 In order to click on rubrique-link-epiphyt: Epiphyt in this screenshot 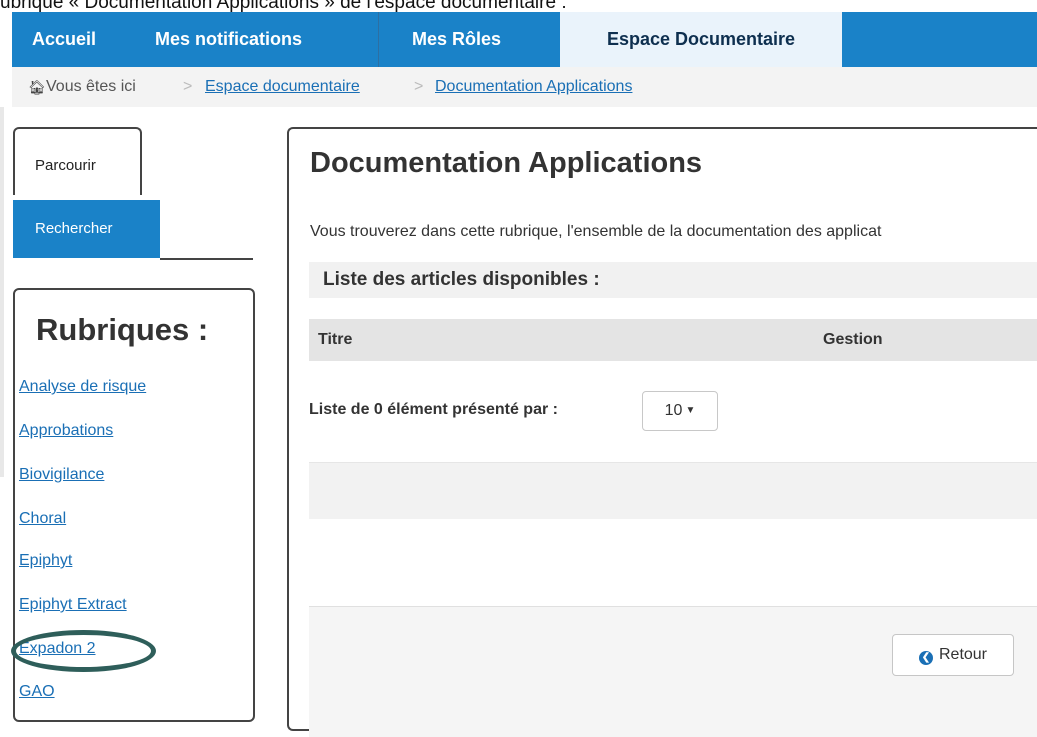, I will do `click(45, 561)`.